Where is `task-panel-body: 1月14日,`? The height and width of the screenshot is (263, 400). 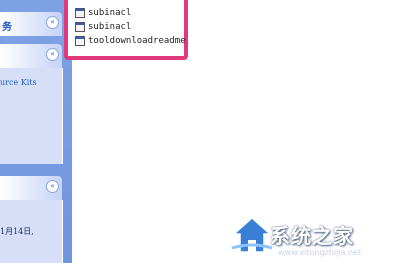 task-panel-body: 1月14日, is located at coordinates (31, 231).